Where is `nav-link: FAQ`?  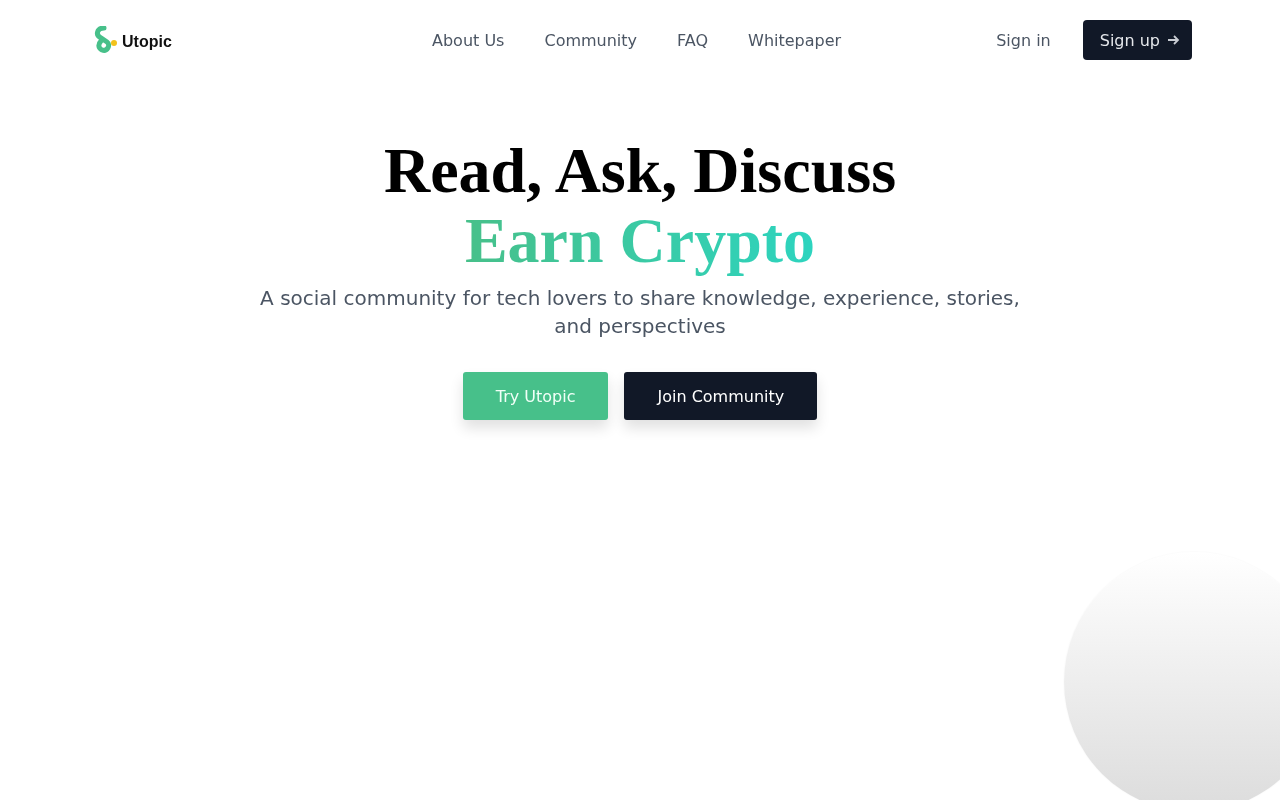
nav-link: FAQ is located at coordinates (693, 40).